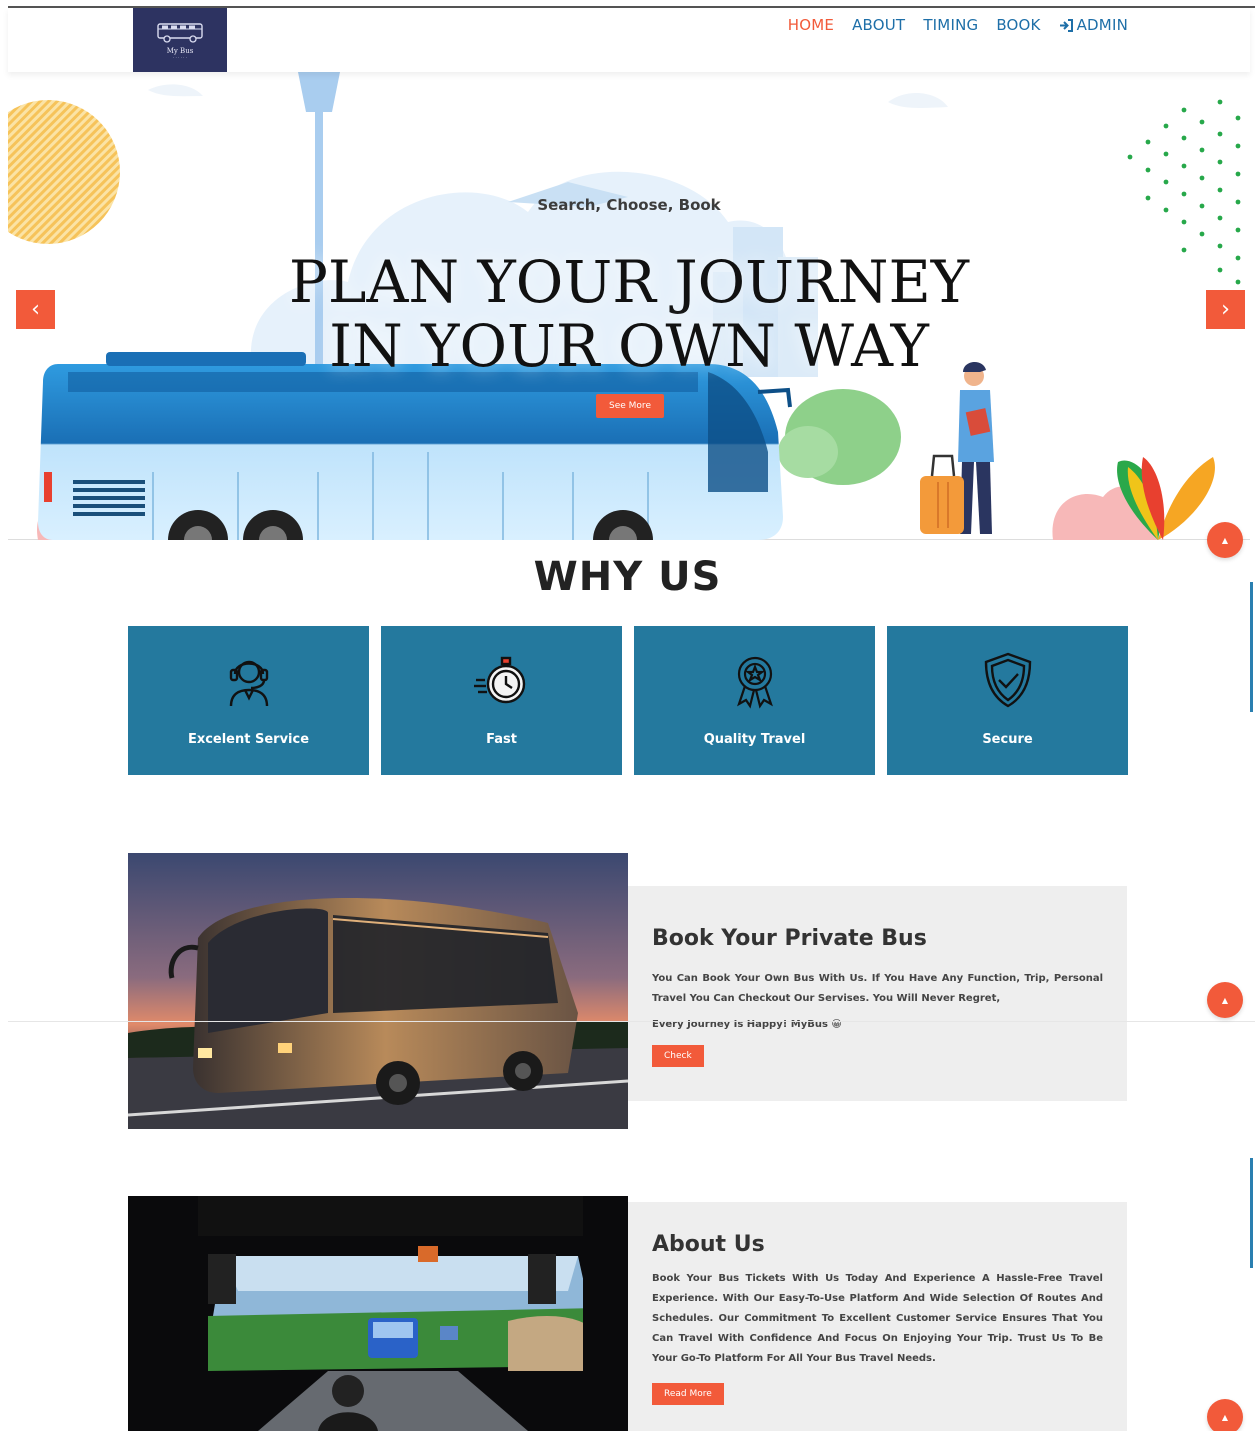 The image size is (1255, 1431). What do you see at coordinates (957, 447) in the screenshot?
I see `traveller-illustration` at bounding box center [957, 447].